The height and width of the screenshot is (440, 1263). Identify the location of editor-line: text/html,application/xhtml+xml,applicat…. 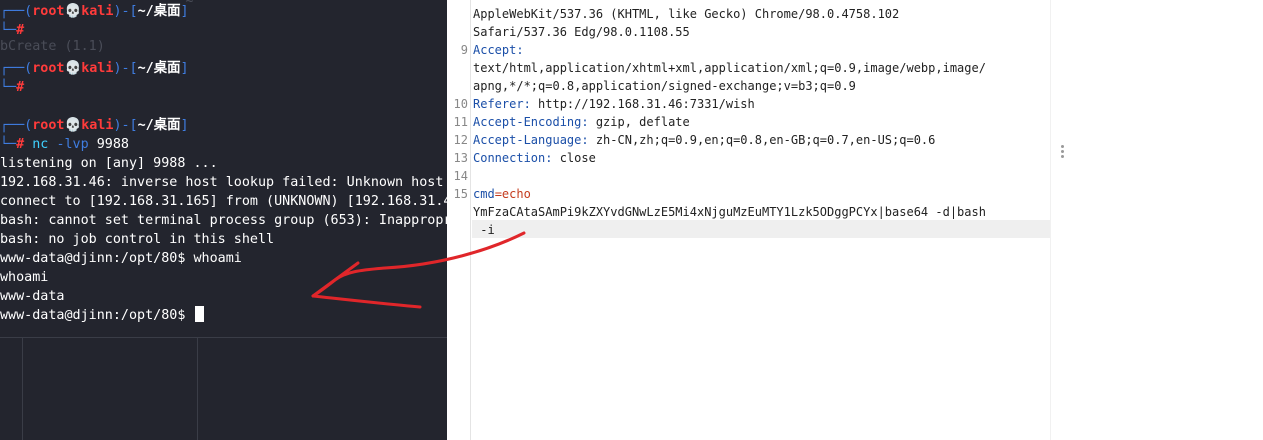
(748, 68).